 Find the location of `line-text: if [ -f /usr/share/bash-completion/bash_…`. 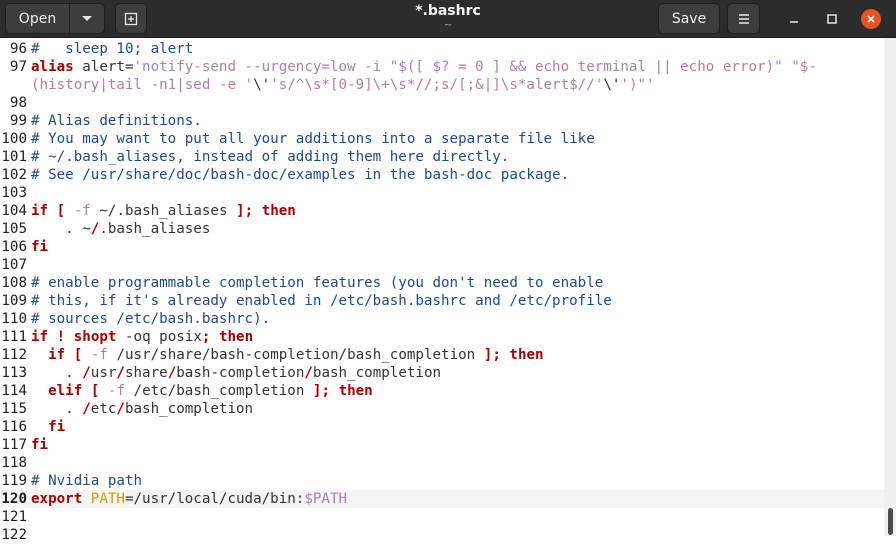

line-text: if [ -f /usr/share/bash-completion/bash_… is located at coordinates (287, 355).